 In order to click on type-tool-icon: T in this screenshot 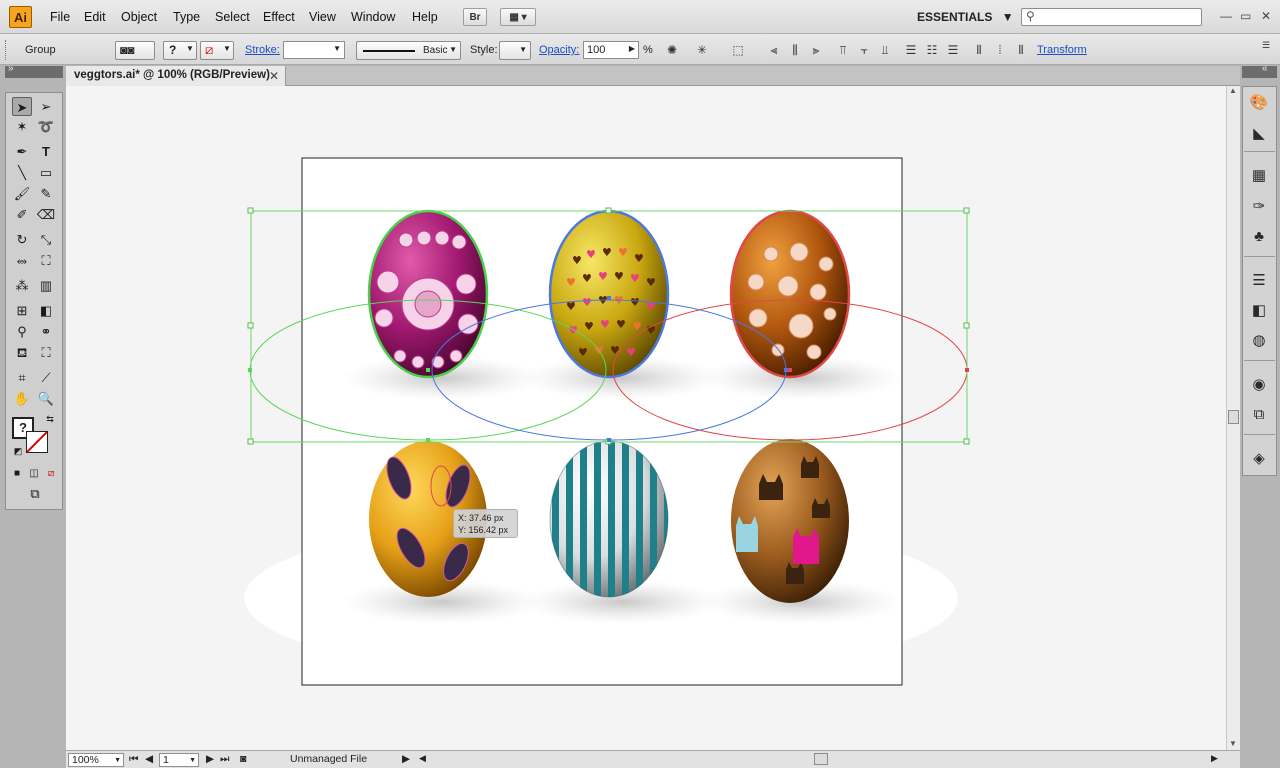, I will do `click(46, 151)`.